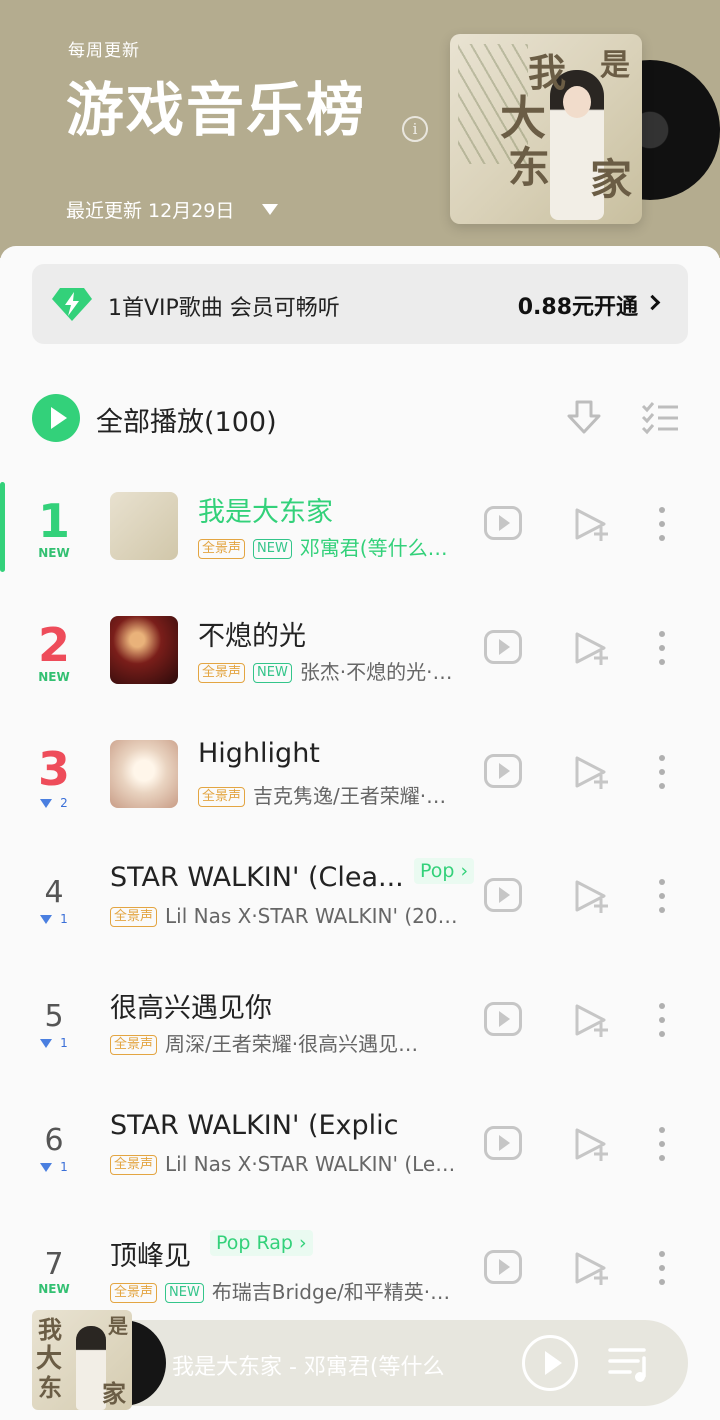 This screenshot has width=720, height=1420. Describe the element at coordinates (54, 1140) in the screenshot. I see `rank-number: 6` at that location.